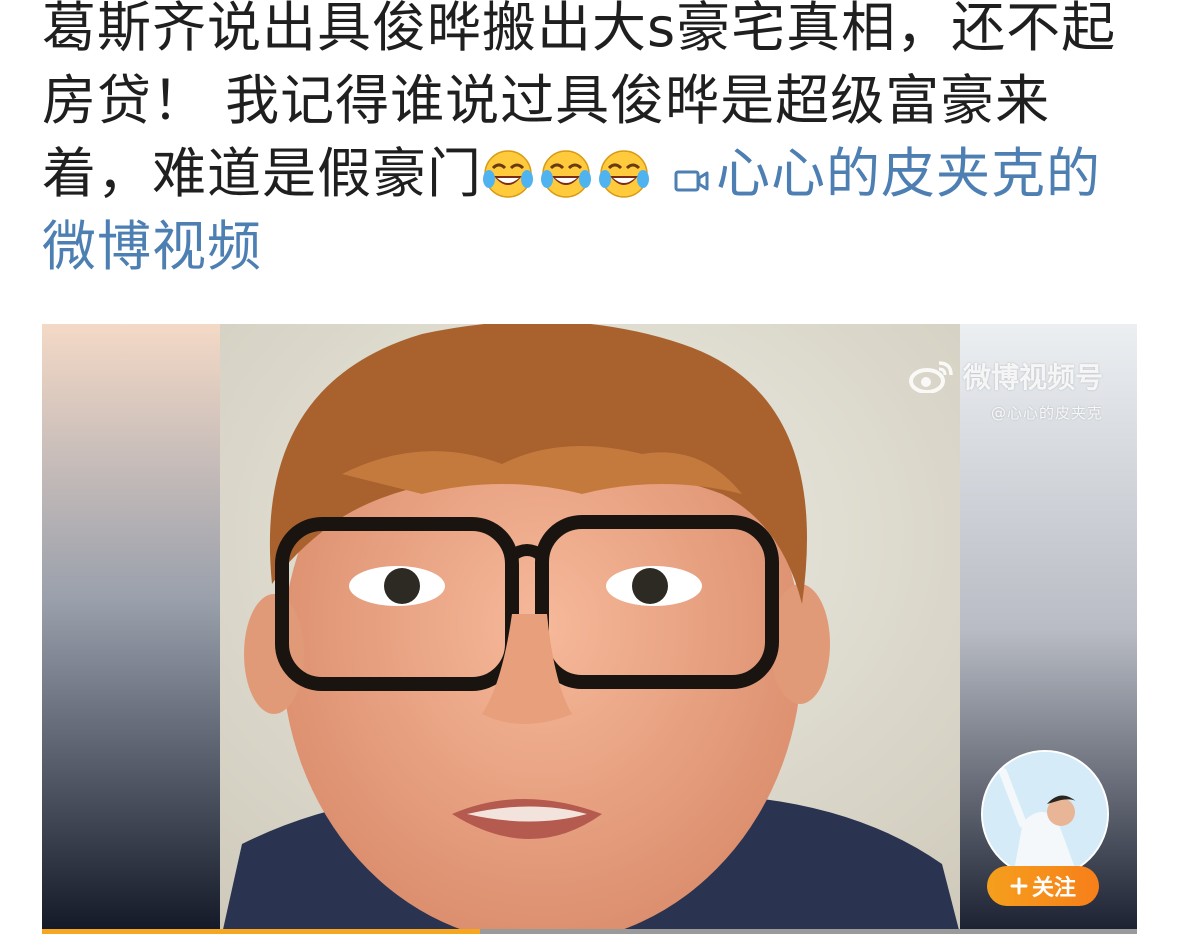  Describe the element at coordinates (1019, 886) in the screenshot. I see `plus-icon` at that location.